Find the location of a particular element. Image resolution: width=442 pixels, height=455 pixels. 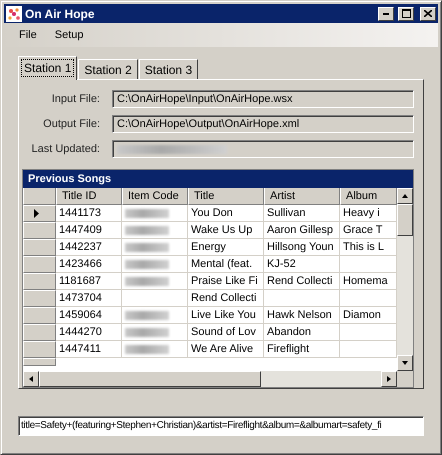

table-cell: You Don is located at coordinates (226, 213).